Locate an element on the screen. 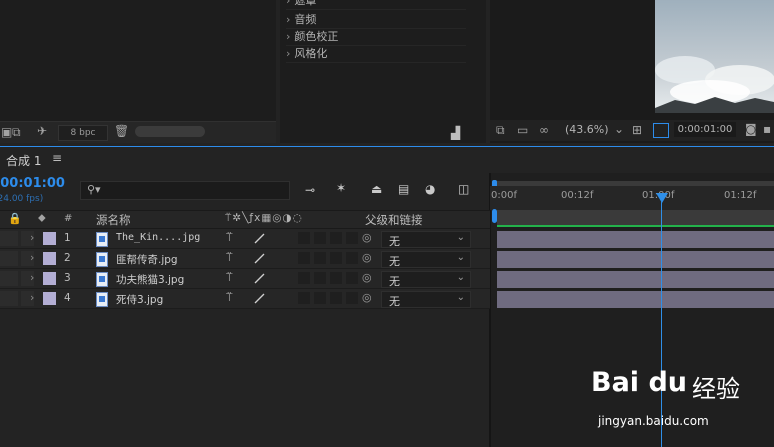  timeline-tab-composition: 合成 1 is located at coordinates (23, 160).